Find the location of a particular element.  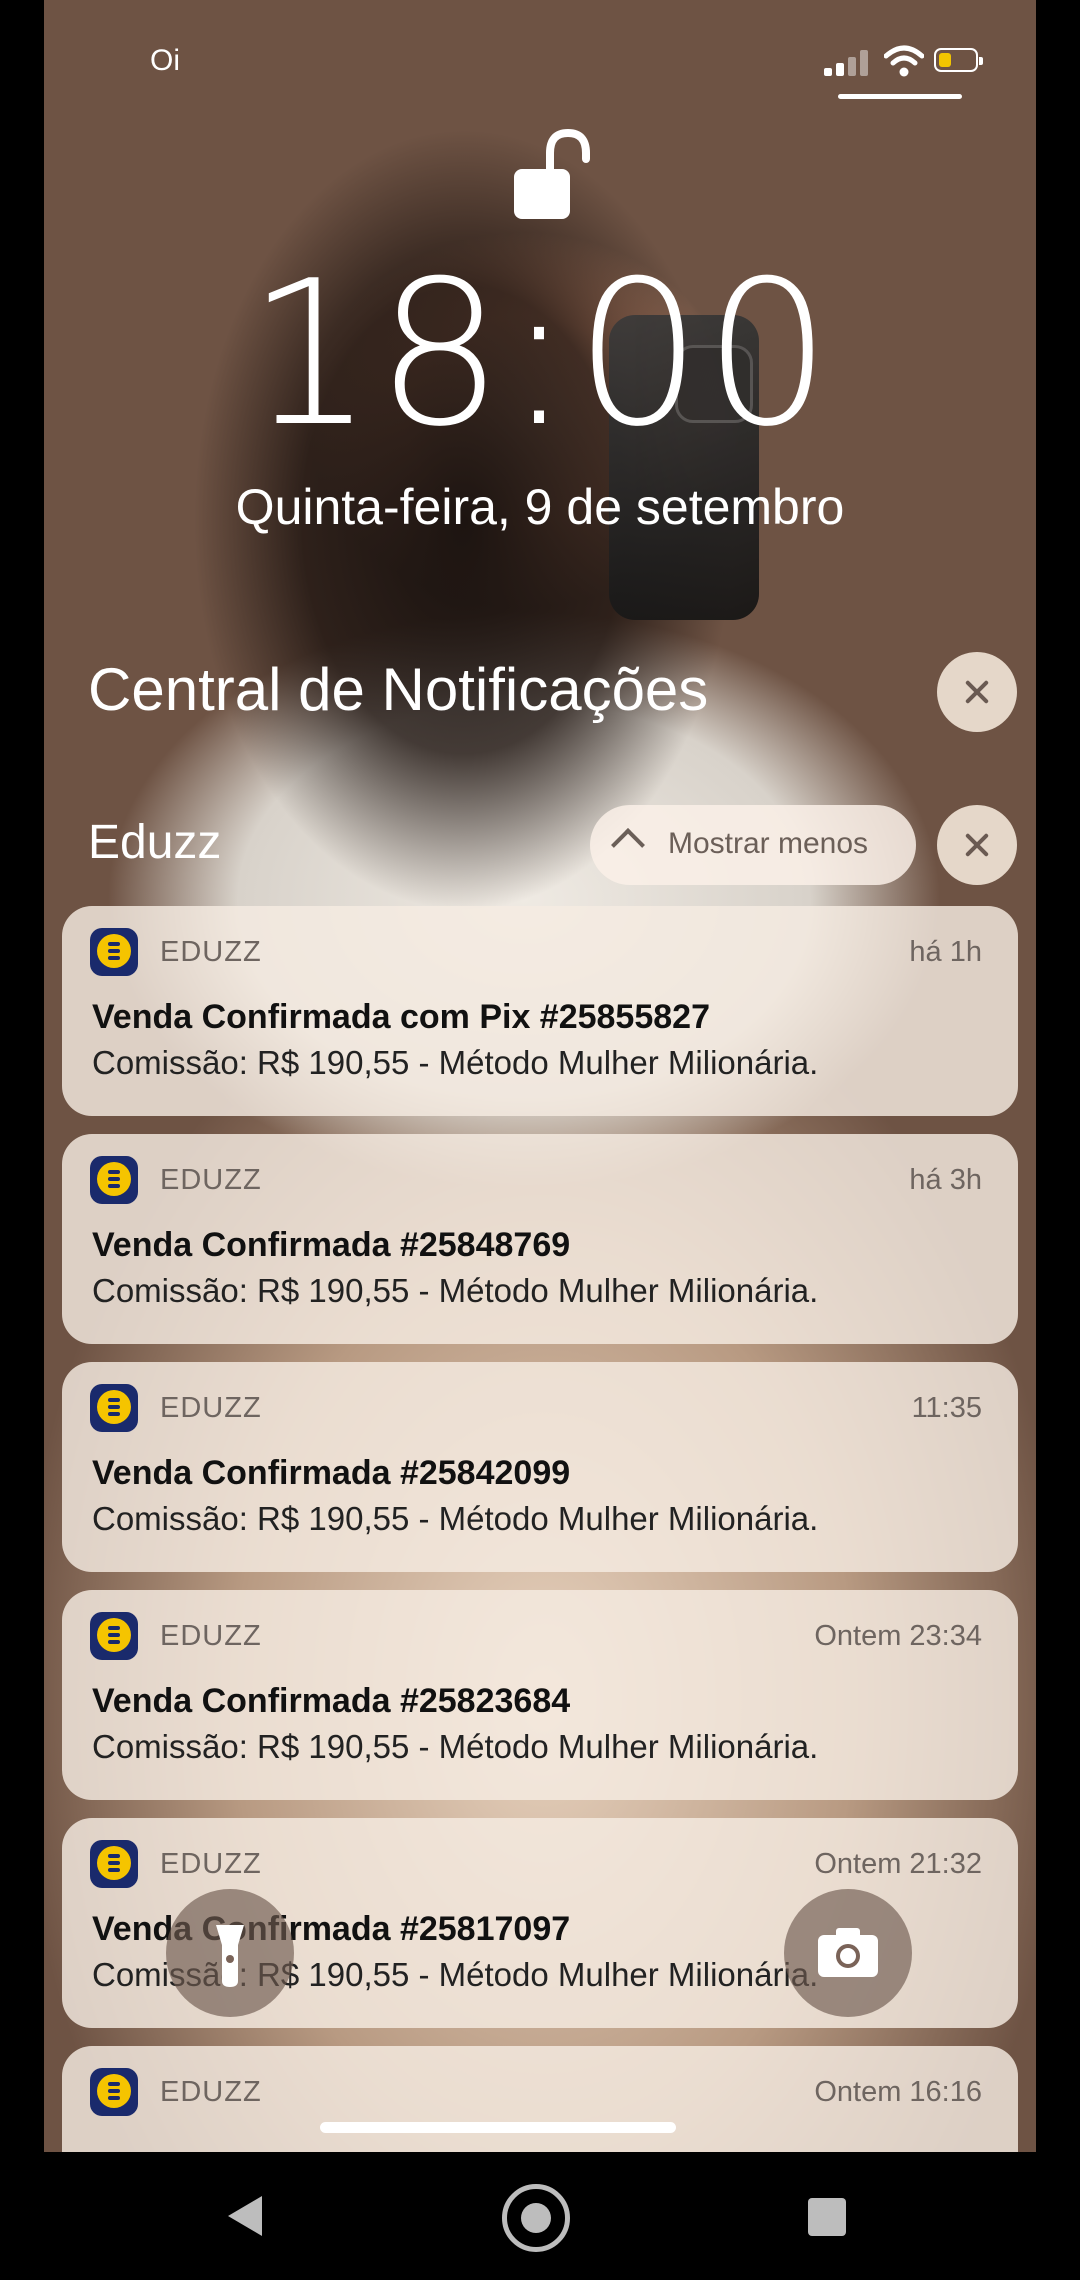

carrier-label: Oi is located at coordinates (165, 60).